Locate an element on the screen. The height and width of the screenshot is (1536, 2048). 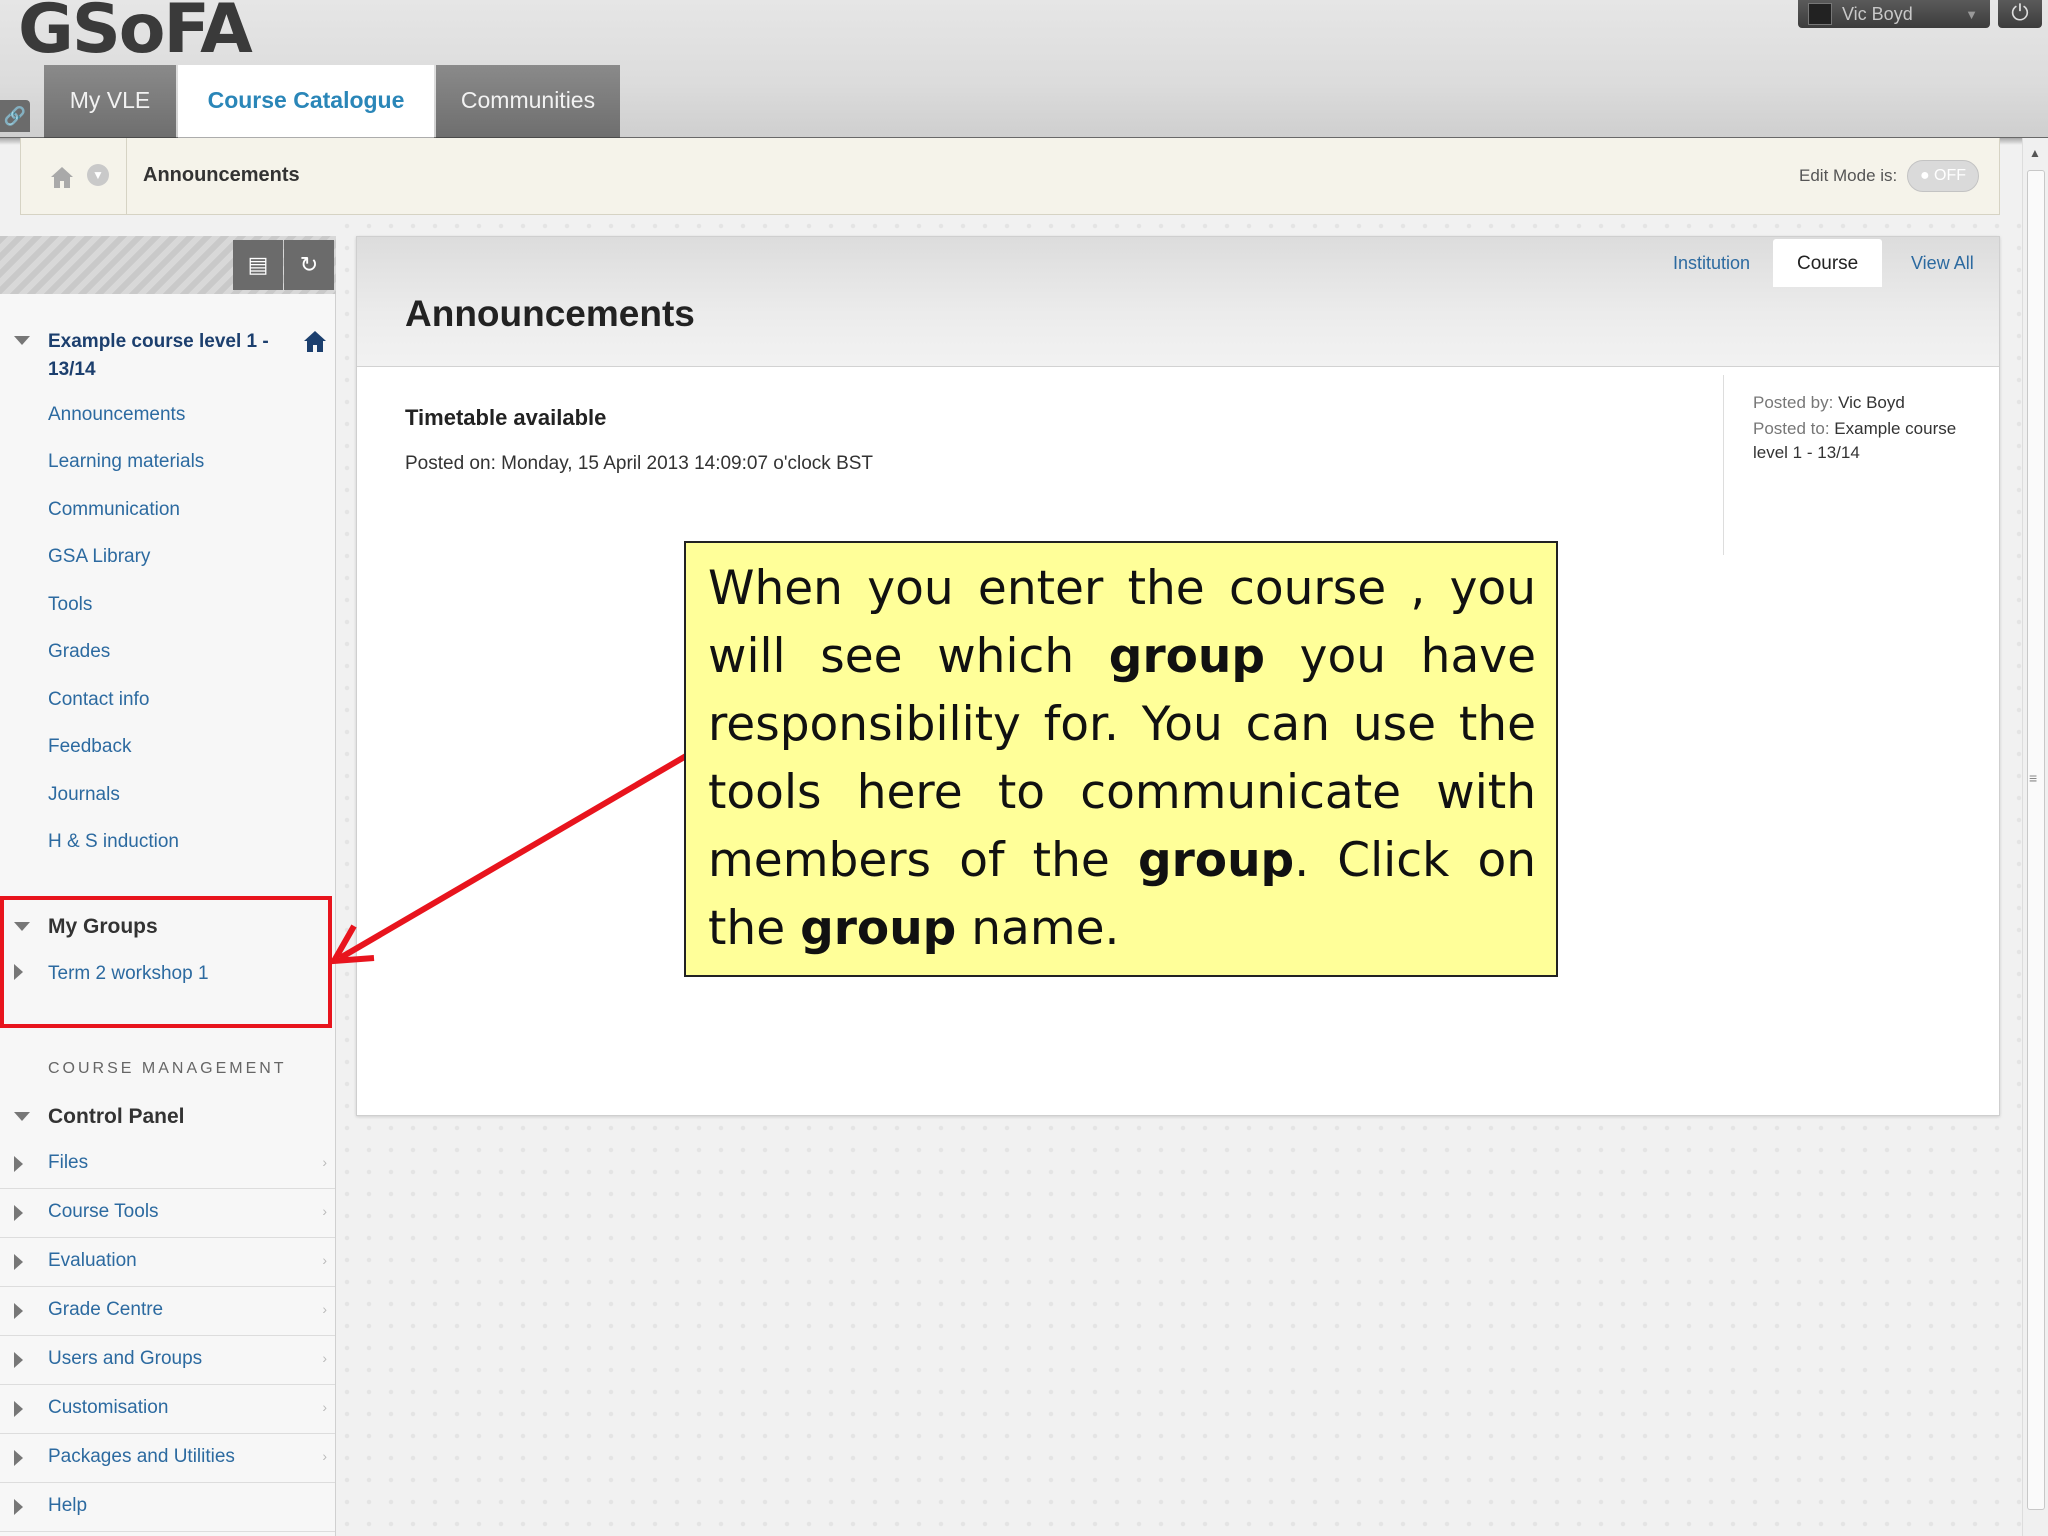
home-icon is located at coordinates (62, 177).